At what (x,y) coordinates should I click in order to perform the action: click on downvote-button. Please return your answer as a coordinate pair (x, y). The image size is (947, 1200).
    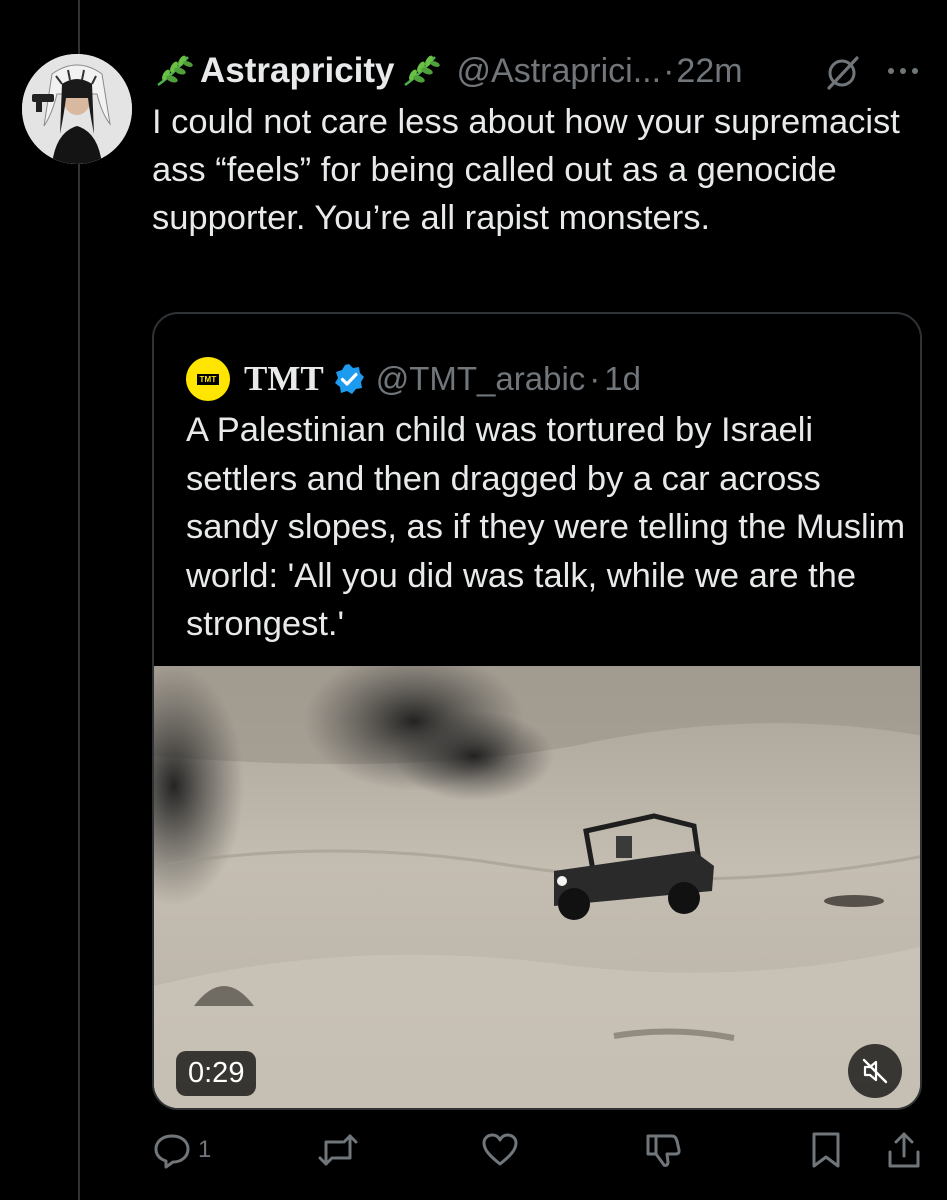
    Looking at the image, I should click on (662, 1150).